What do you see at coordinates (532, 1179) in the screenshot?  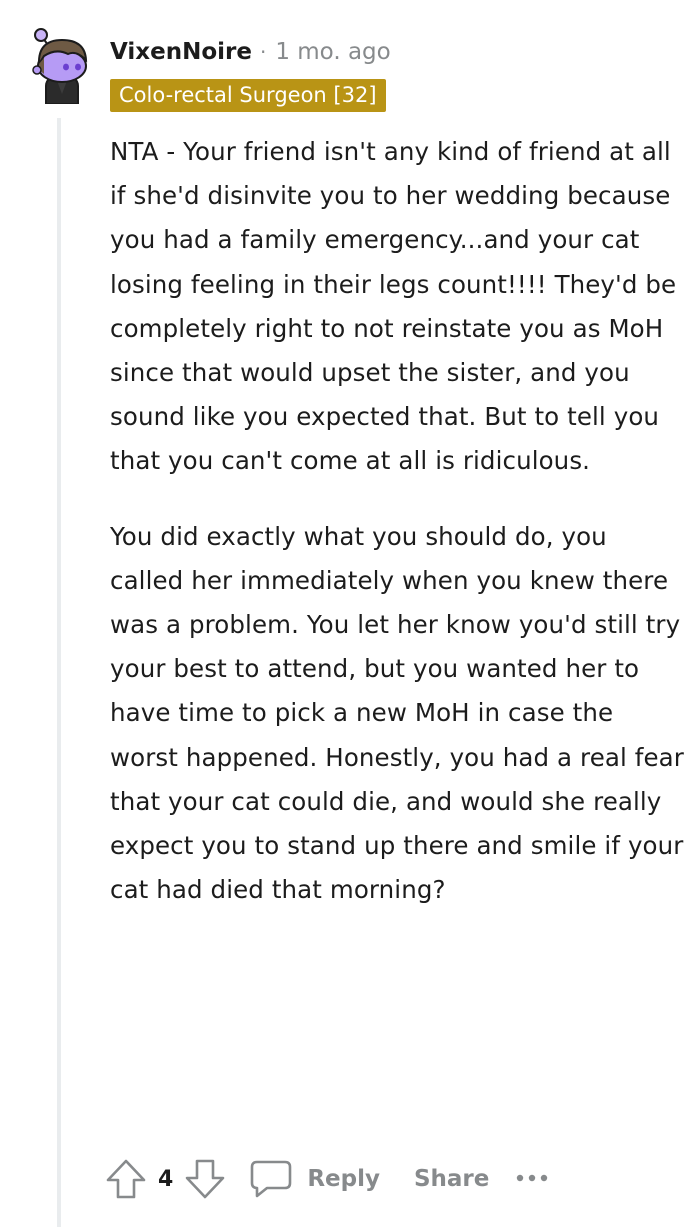 I see `ellipsis-icon` at bounding box center [532, 1179].